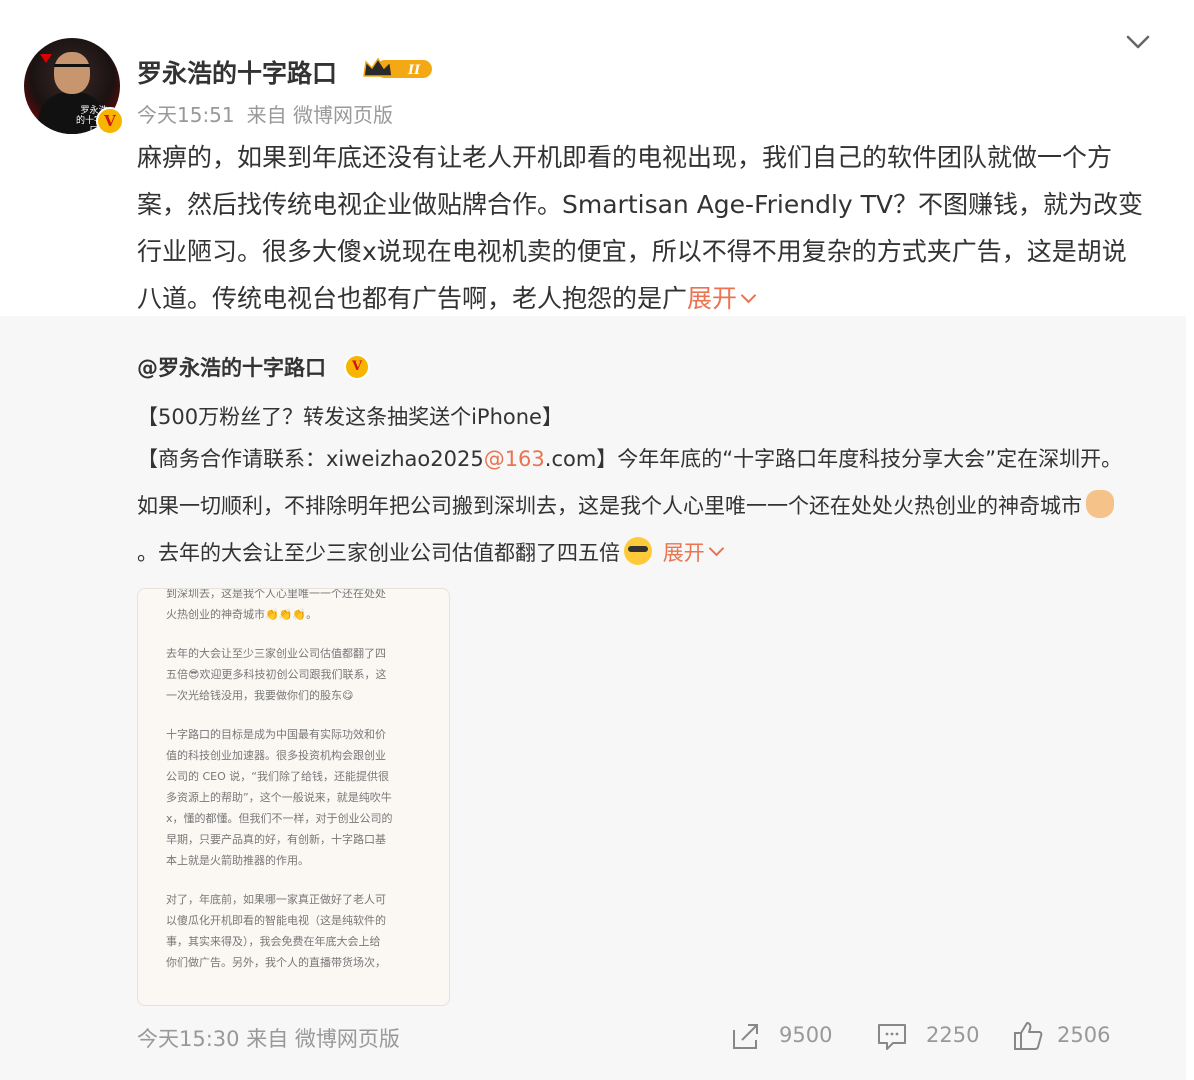  What do you see at coordinates (276, 734) in the screenshot?
I see `image-text-line: 十字路口的目标是成为中国最有实际功效和价` at bounding box center [276, 734].